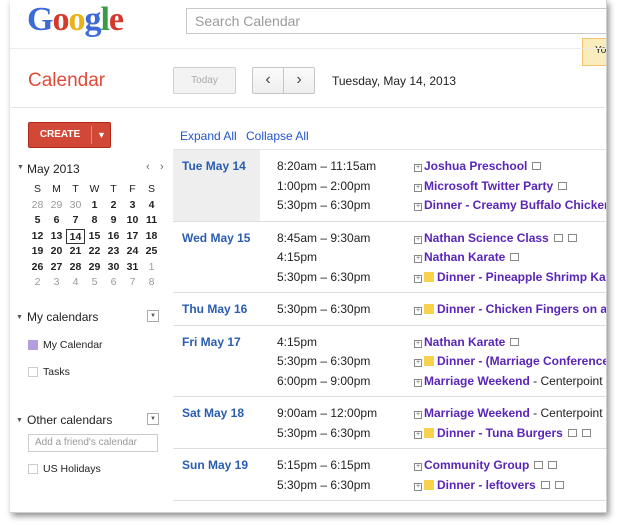  Describe the element at coordinates (208, 136) in the screenshot. I see `expand-all-link: Expand All` at that location.